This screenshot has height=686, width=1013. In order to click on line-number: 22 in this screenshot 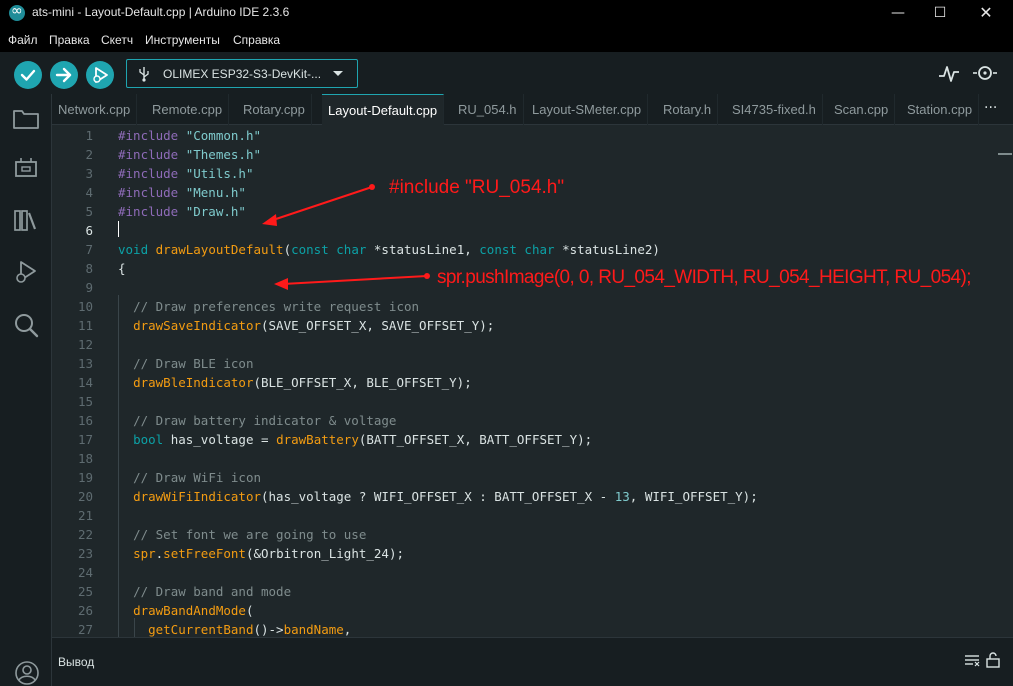, I will do `click(85, 534)`.